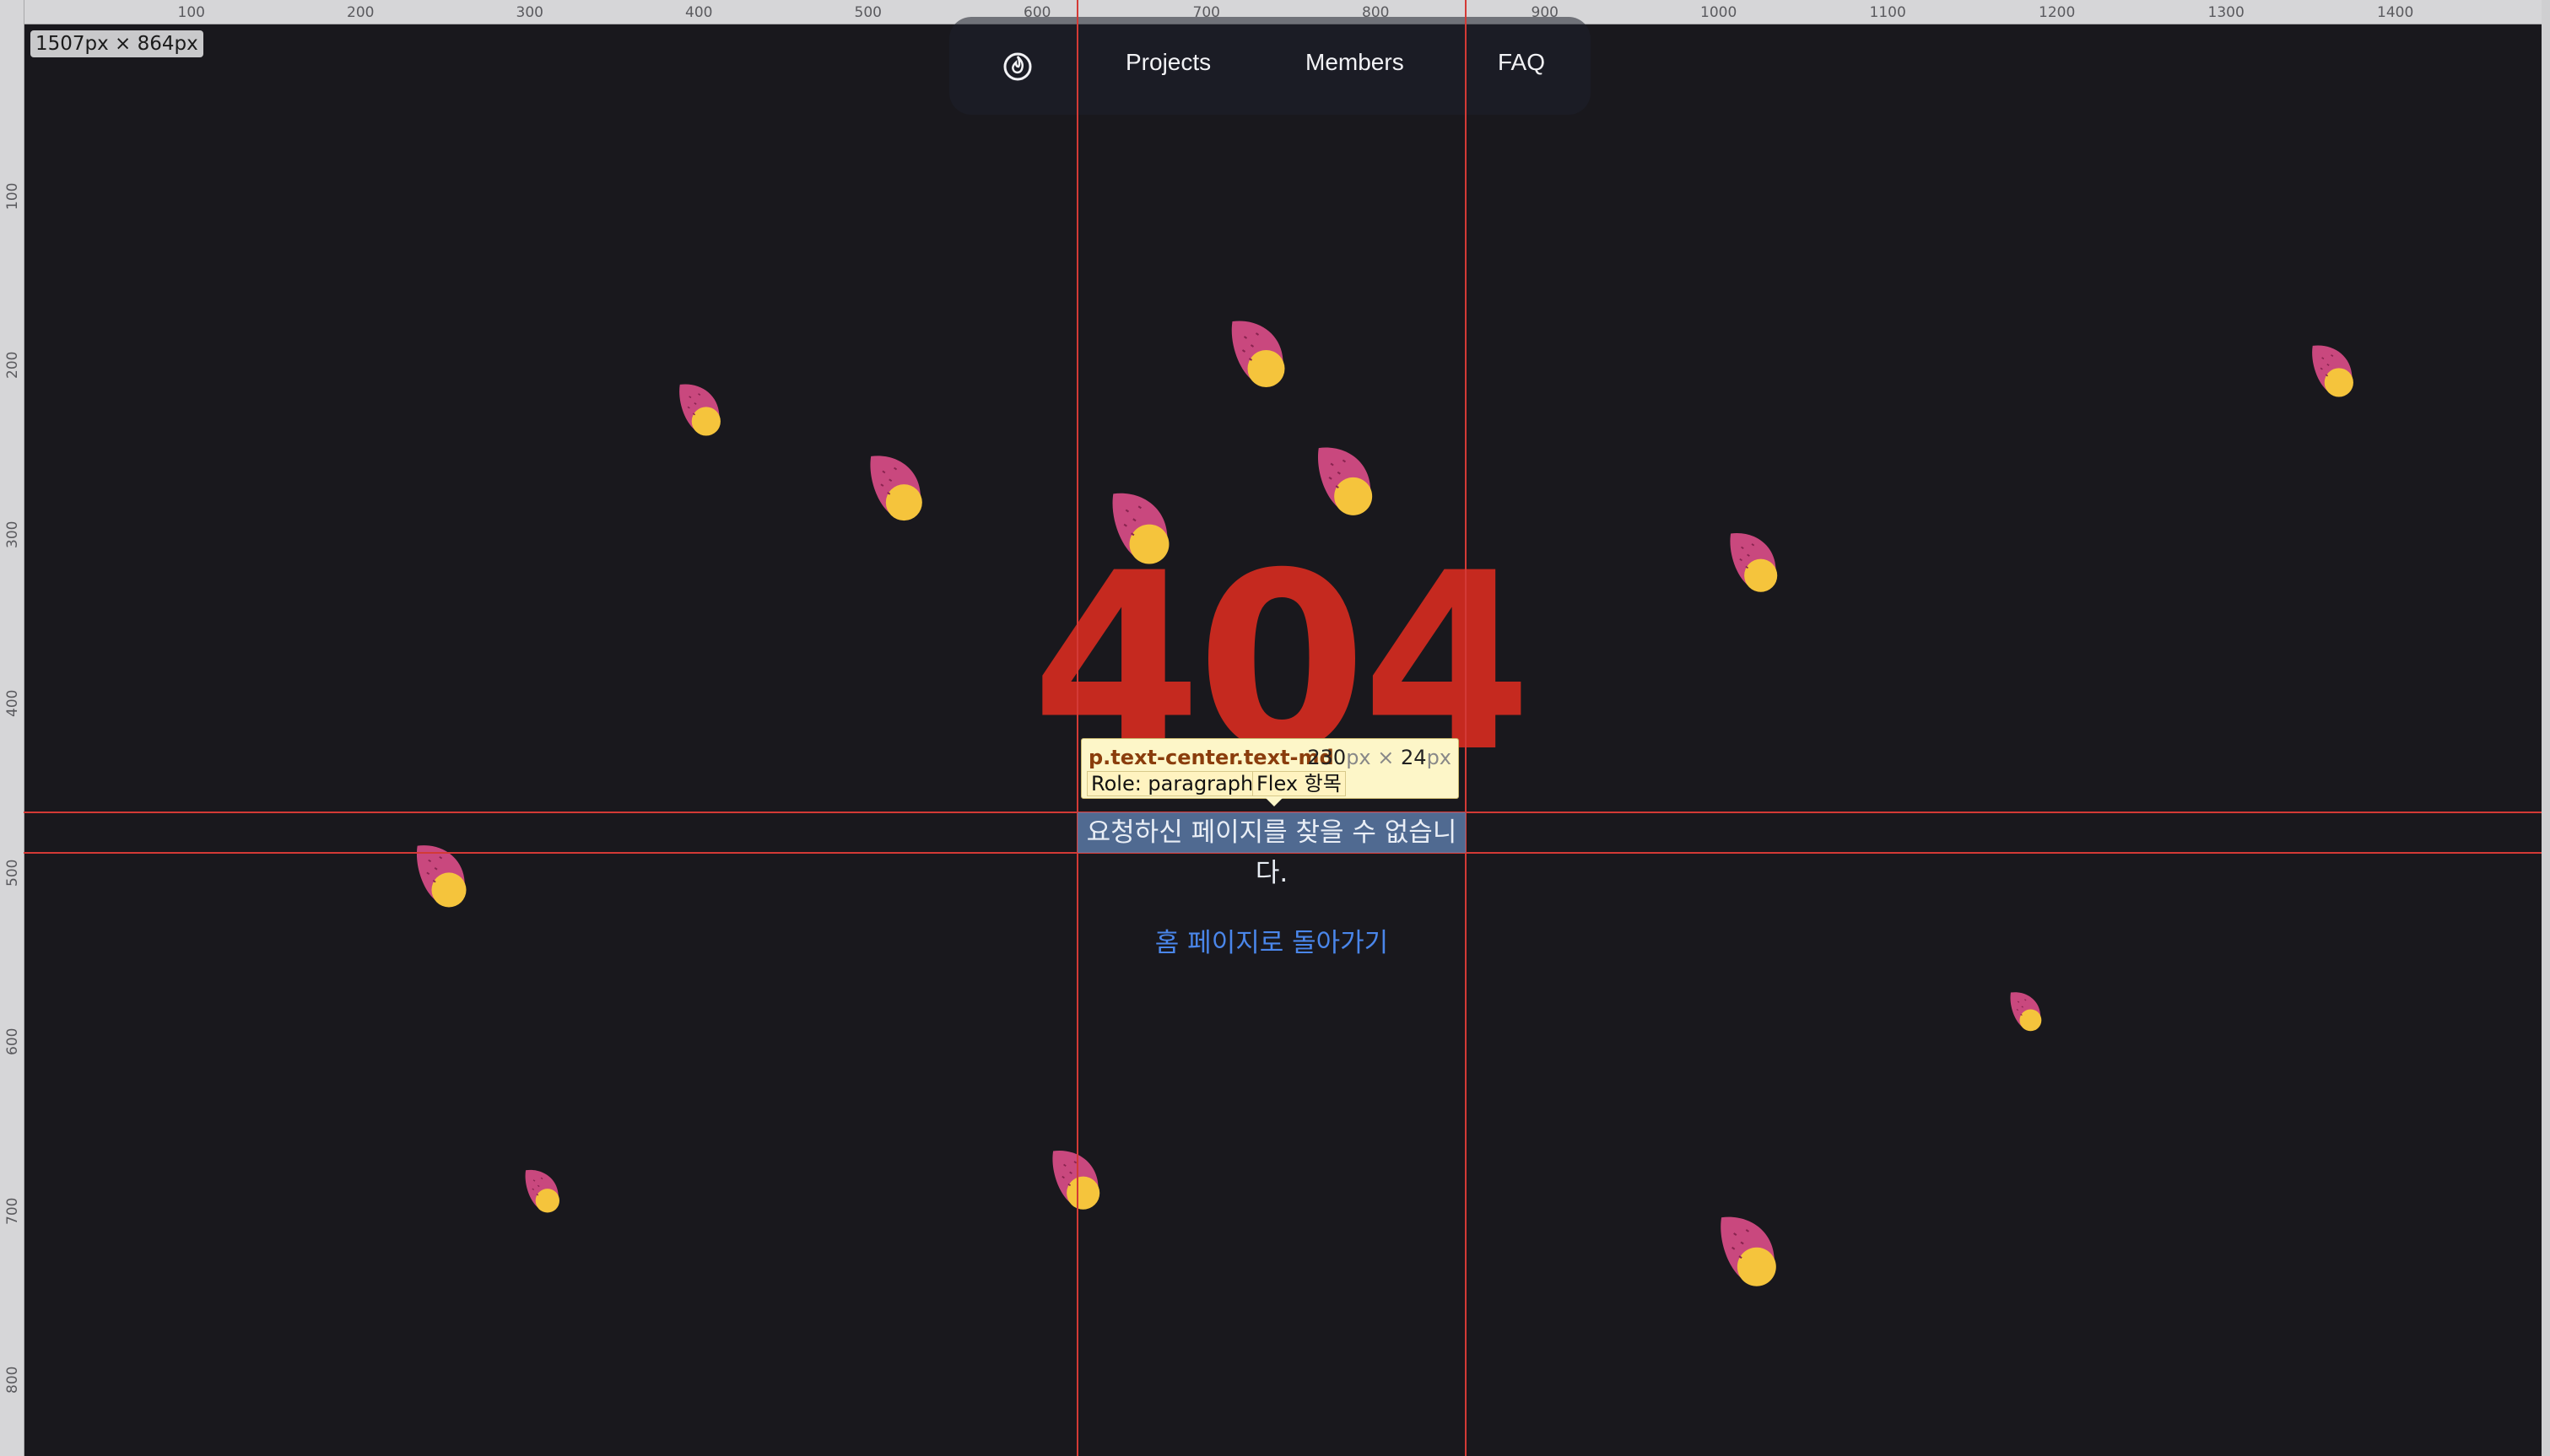 This screenshot has width=2550, height=1456. What do you see at coordinates (1386, 757) in the screenshot?
I see `tooltip-times: ×` at bounding box center [1386, 757].